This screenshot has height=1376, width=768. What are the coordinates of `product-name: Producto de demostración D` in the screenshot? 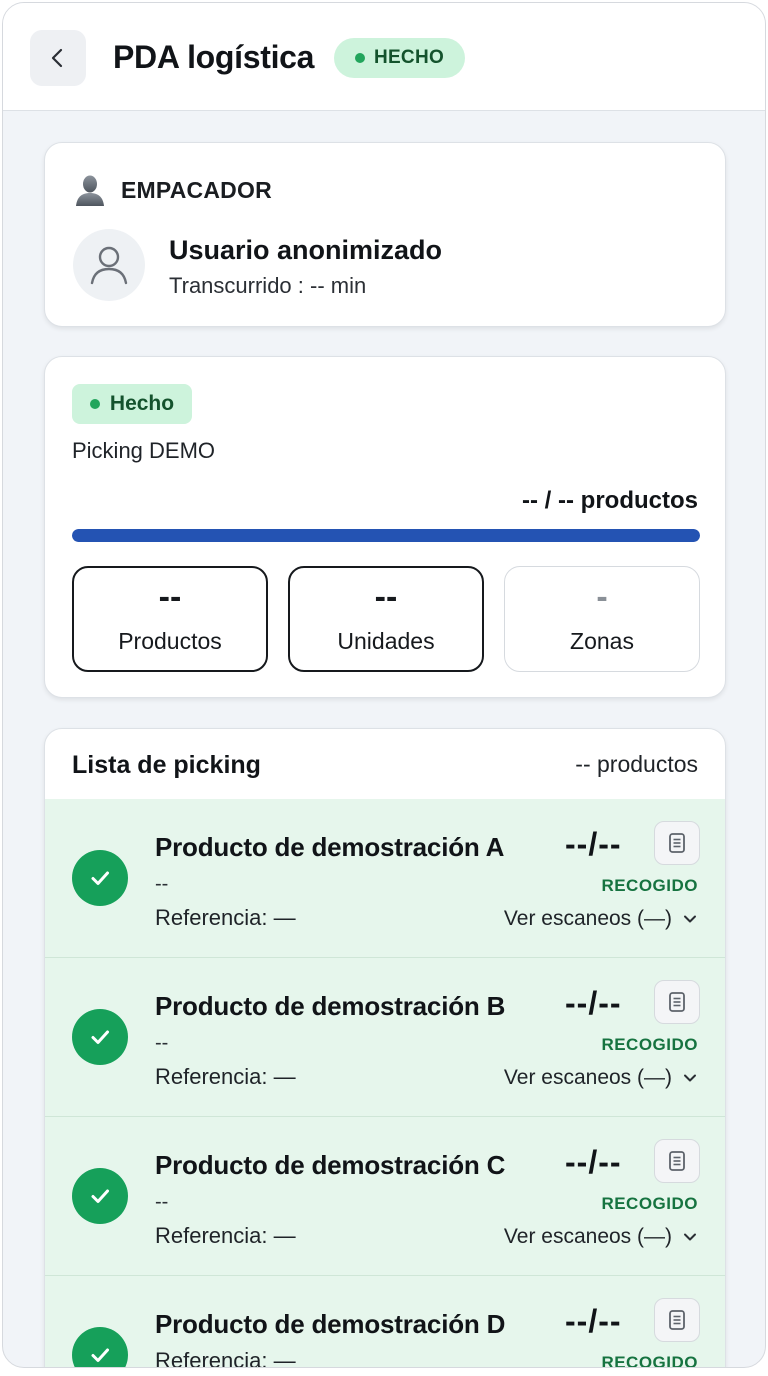 It's located at (330, 1324).